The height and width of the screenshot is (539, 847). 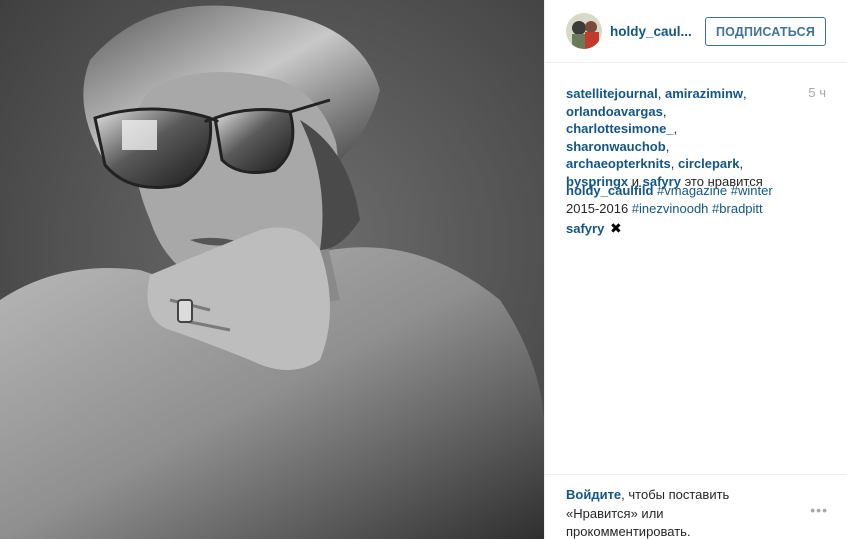 What do you see at coordinates (692, 190) in the screenshot?
I see `hashtag-link: #vmagazine` at bounding box center [692, 190].